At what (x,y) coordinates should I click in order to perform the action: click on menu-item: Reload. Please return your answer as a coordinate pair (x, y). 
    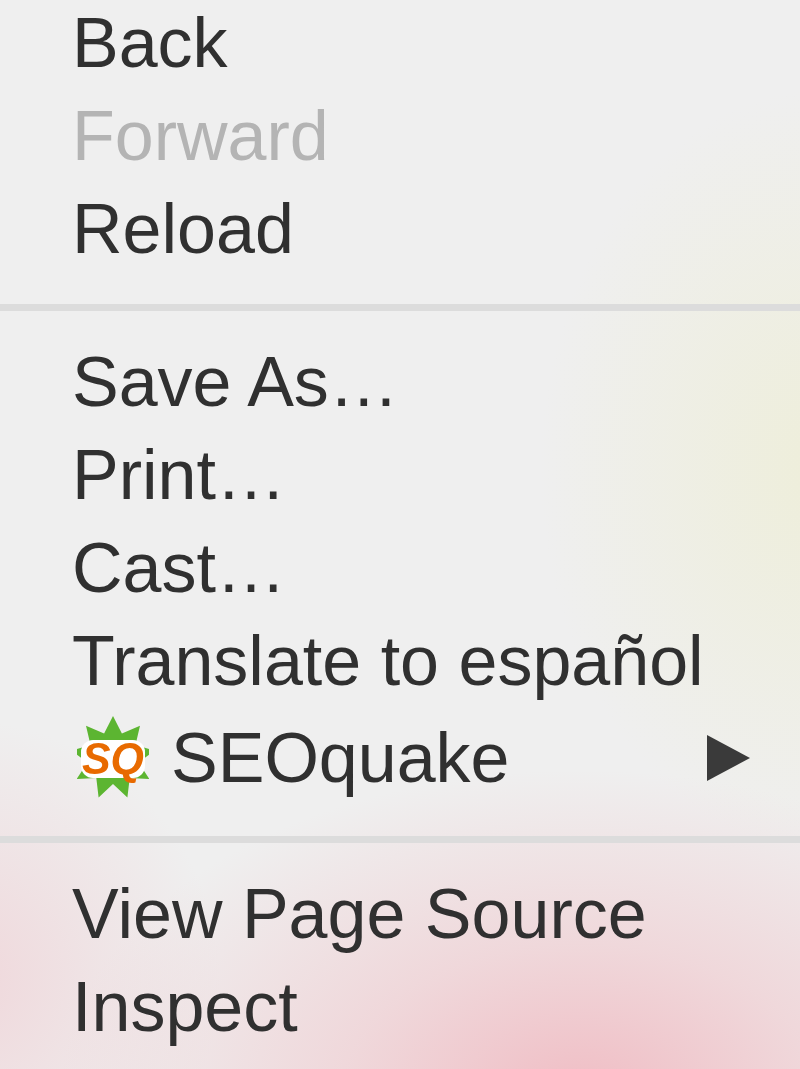
    Looking at the image, I should click on (400, 229).